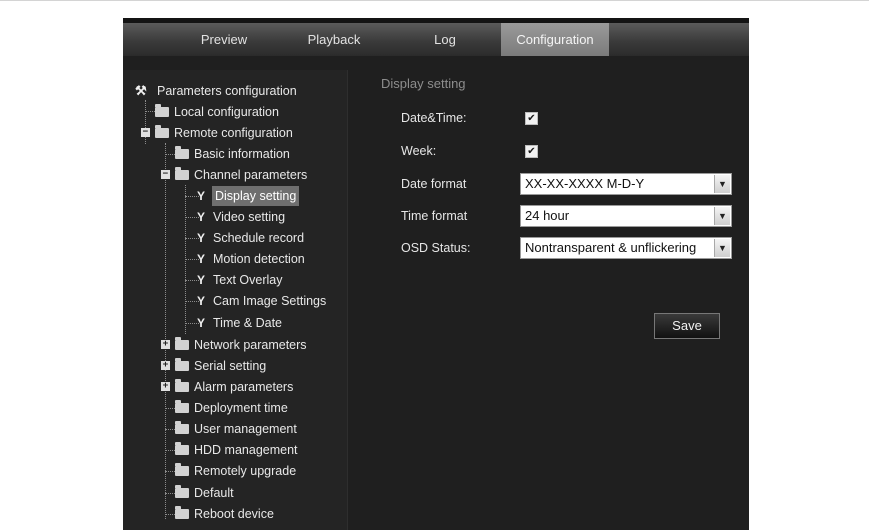  Describe the element at coordinates (227, 91) in the screenshot. I see `tree-root-label: Parameters configuration` at that location.